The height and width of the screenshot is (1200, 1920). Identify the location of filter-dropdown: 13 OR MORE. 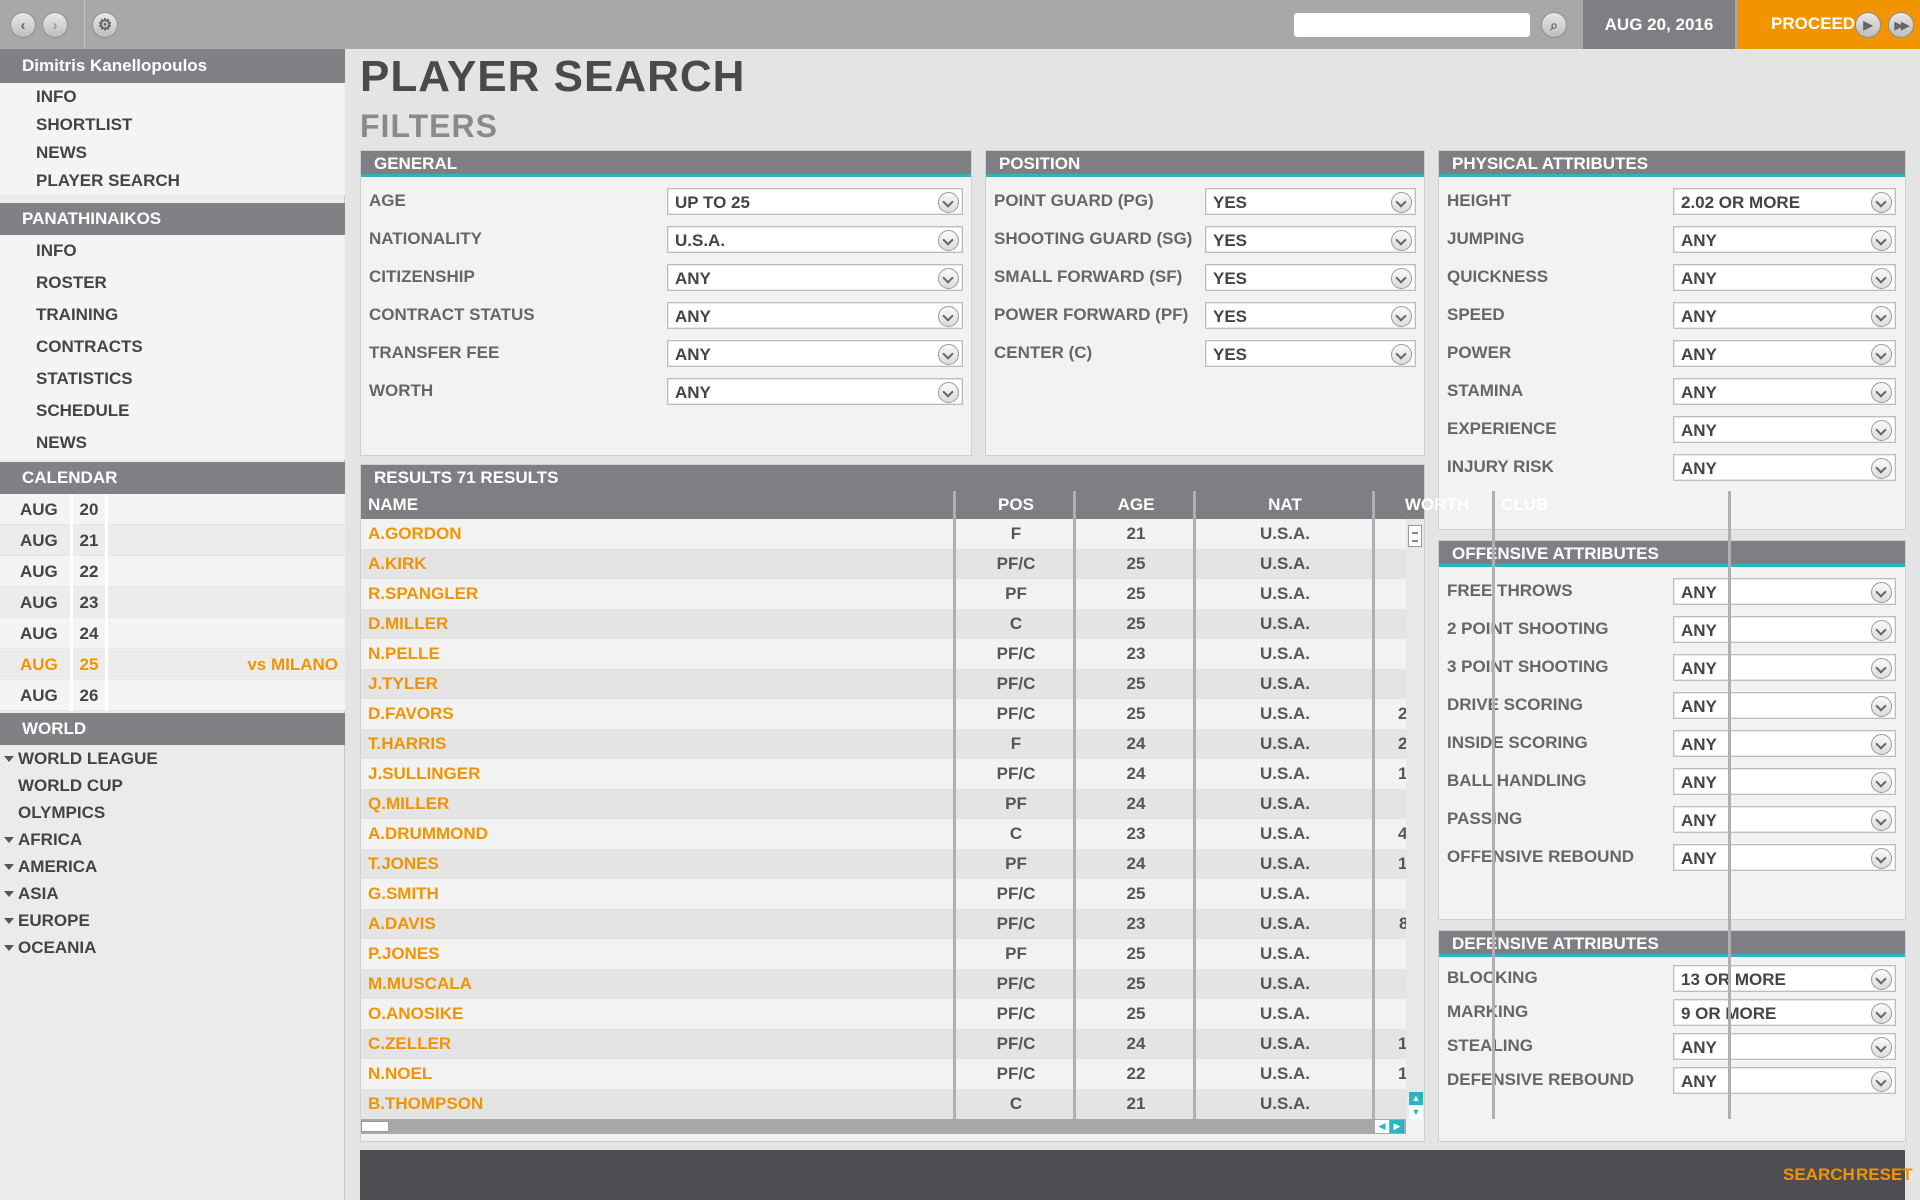
(1784, 978).